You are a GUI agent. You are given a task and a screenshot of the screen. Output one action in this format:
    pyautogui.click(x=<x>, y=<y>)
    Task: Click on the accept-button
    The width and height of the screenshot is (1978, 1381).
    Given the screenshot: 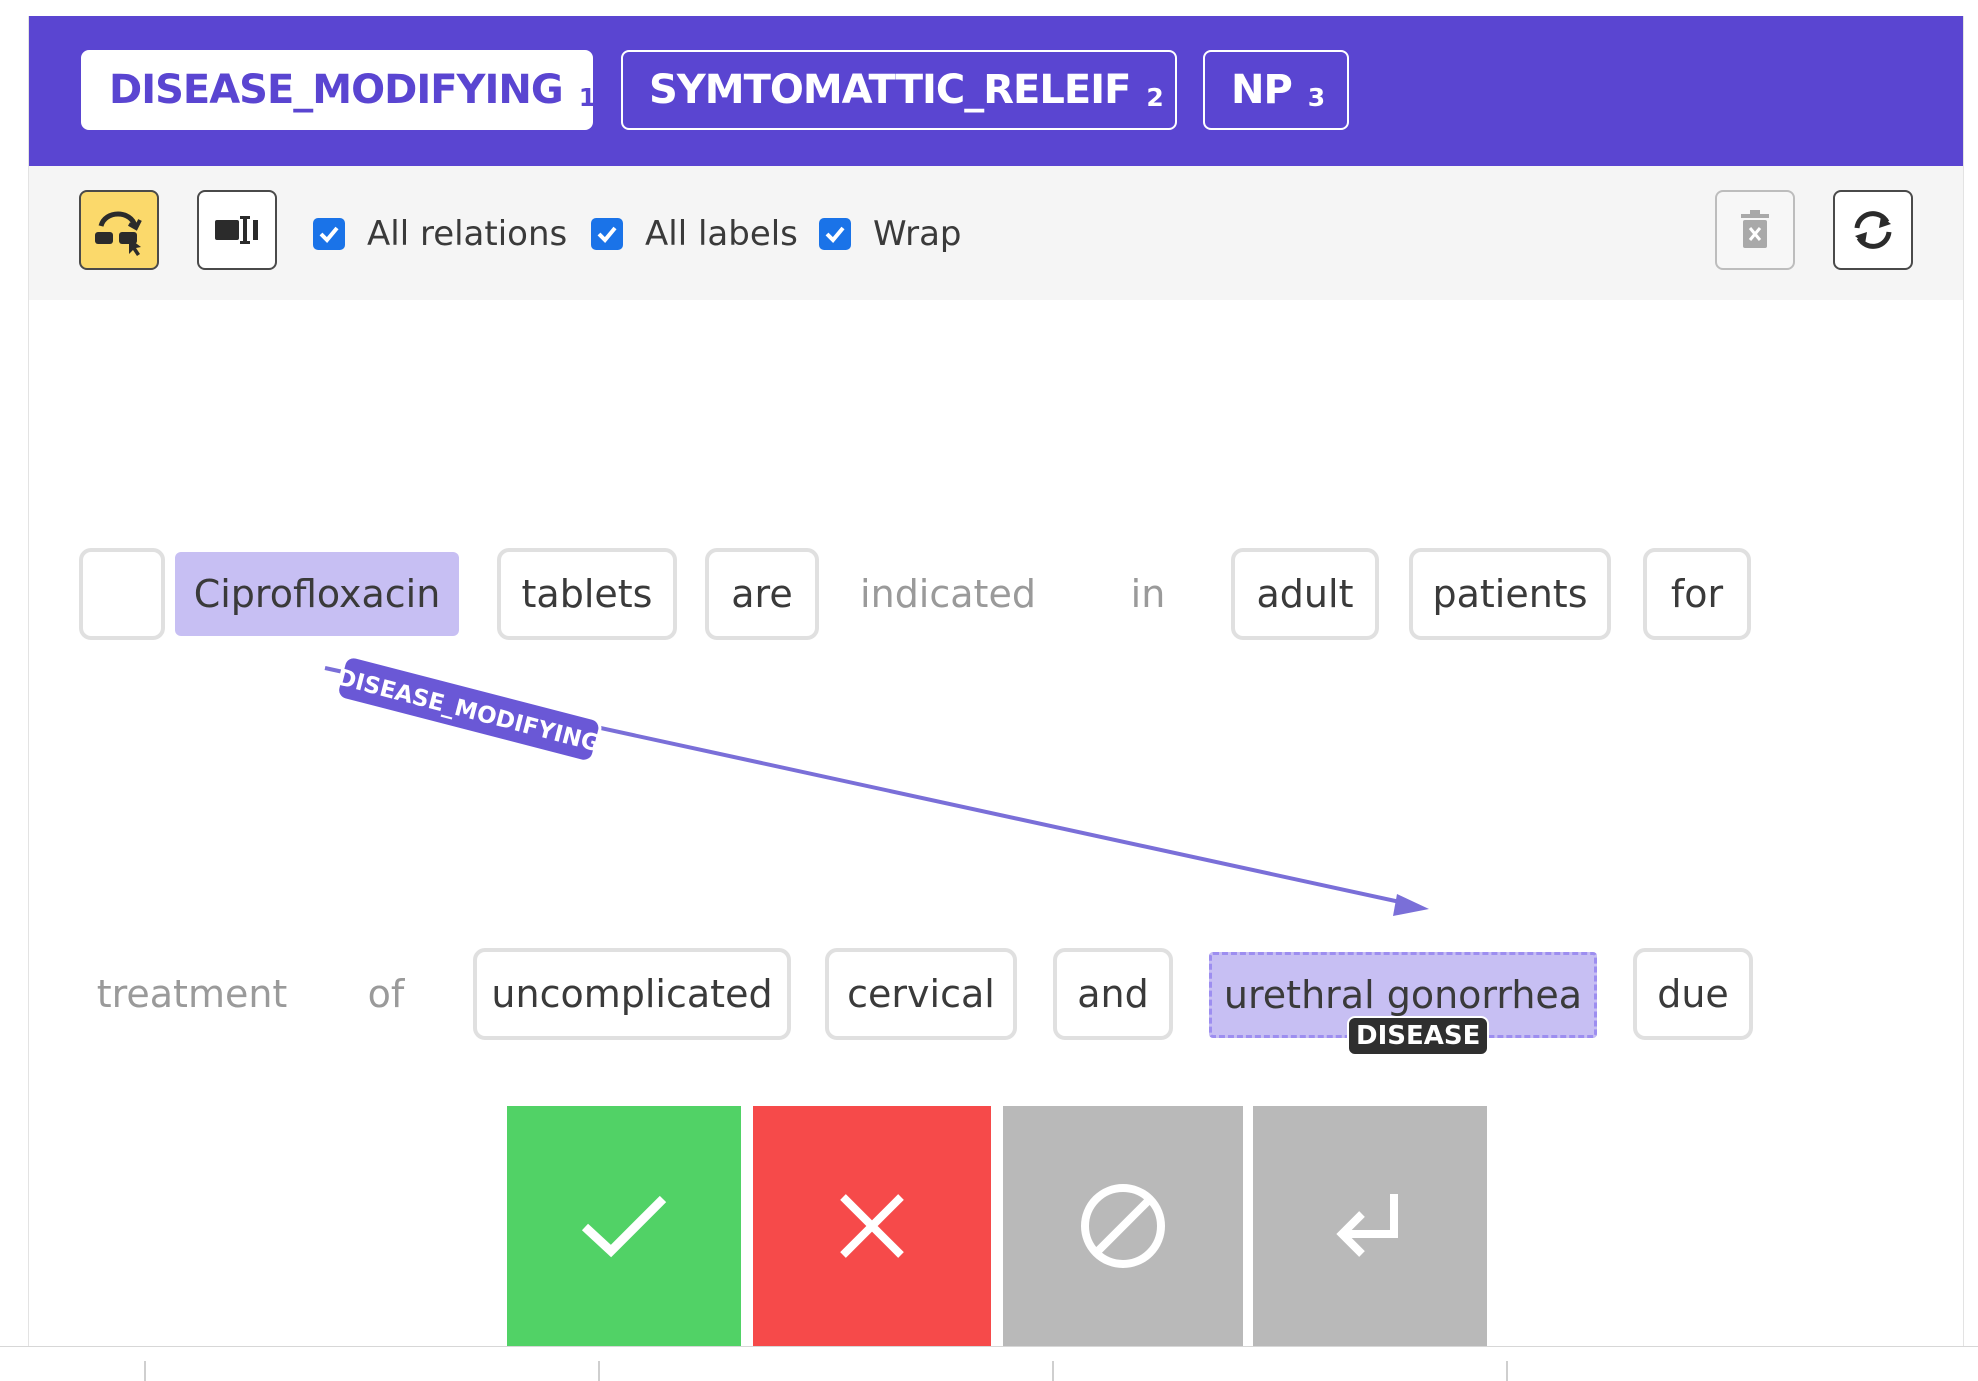 What is the action you would take?
    pyautogui.click(x=624, y=1226)
    